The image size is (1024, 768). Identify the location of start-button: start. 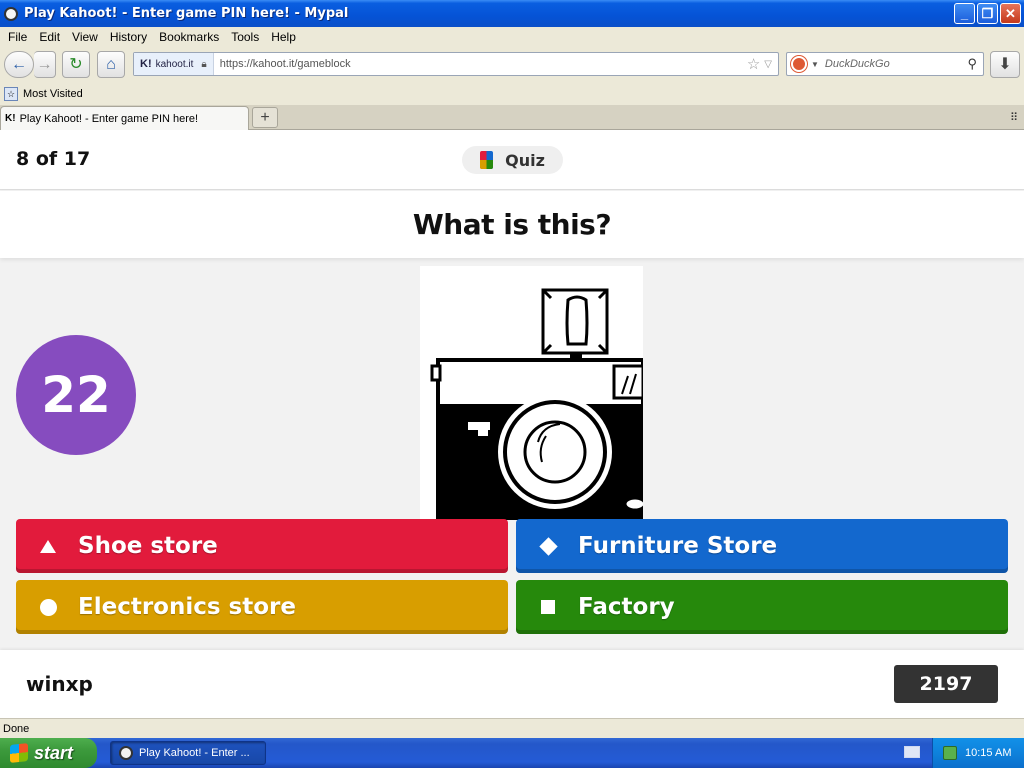
(48, 753).